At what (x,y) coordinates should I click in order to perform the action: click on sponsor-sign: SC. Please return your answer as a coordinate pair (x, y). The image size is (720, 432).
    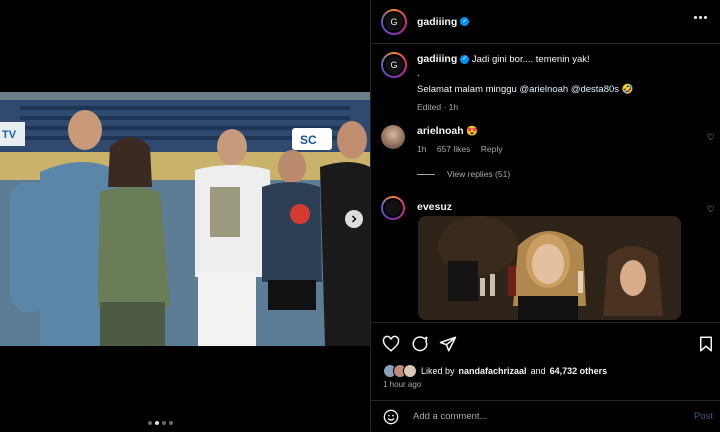
    Looking at the image, I should click on (308, 140).